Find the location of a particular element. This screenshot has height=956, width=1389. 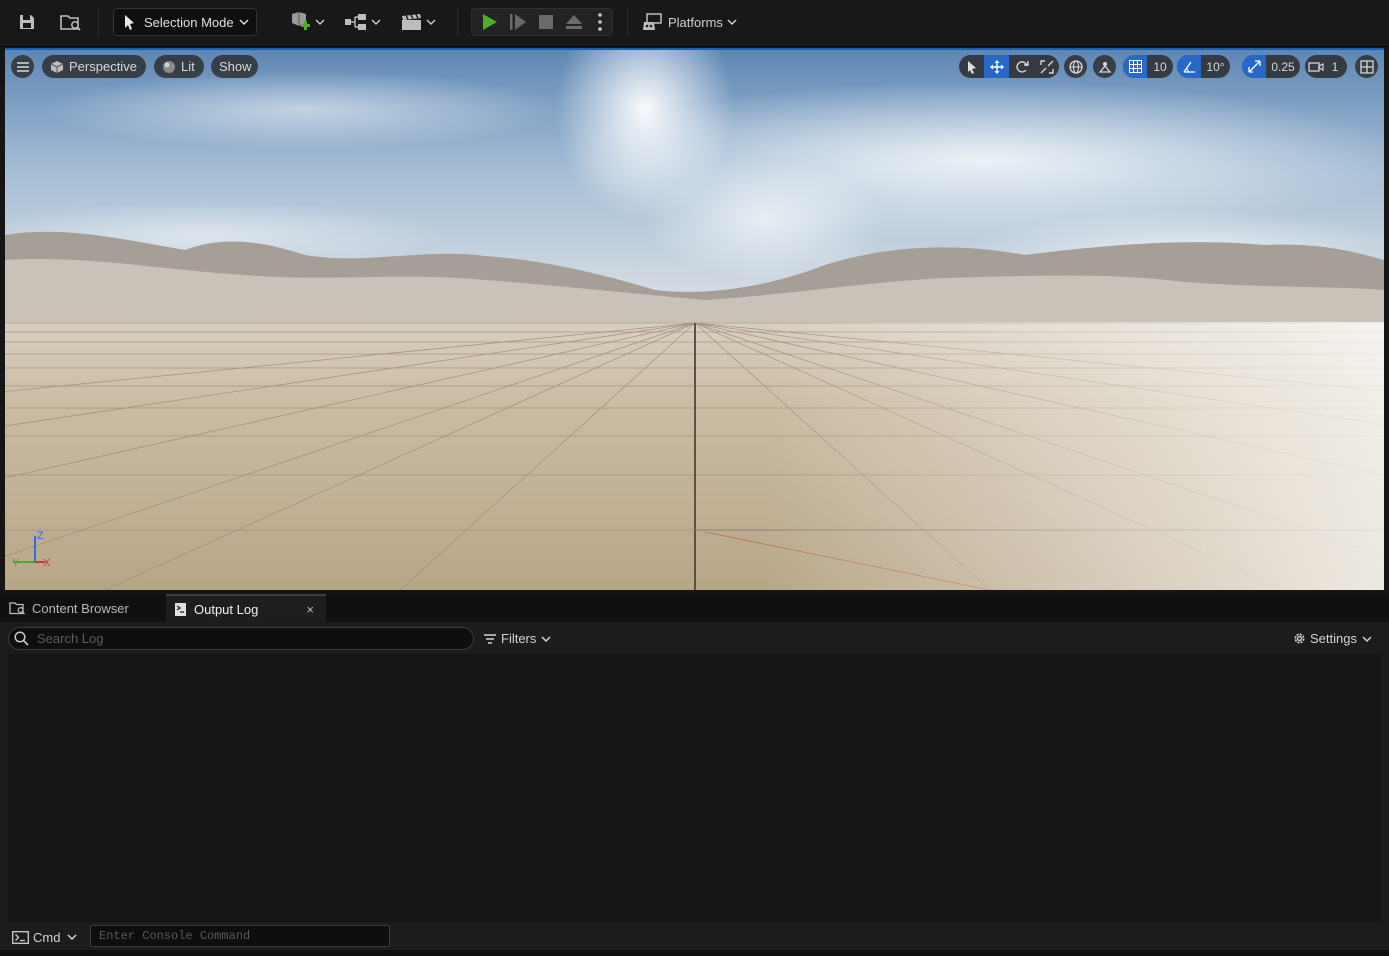

move-tool-icon is located at coordinates (996, 66).